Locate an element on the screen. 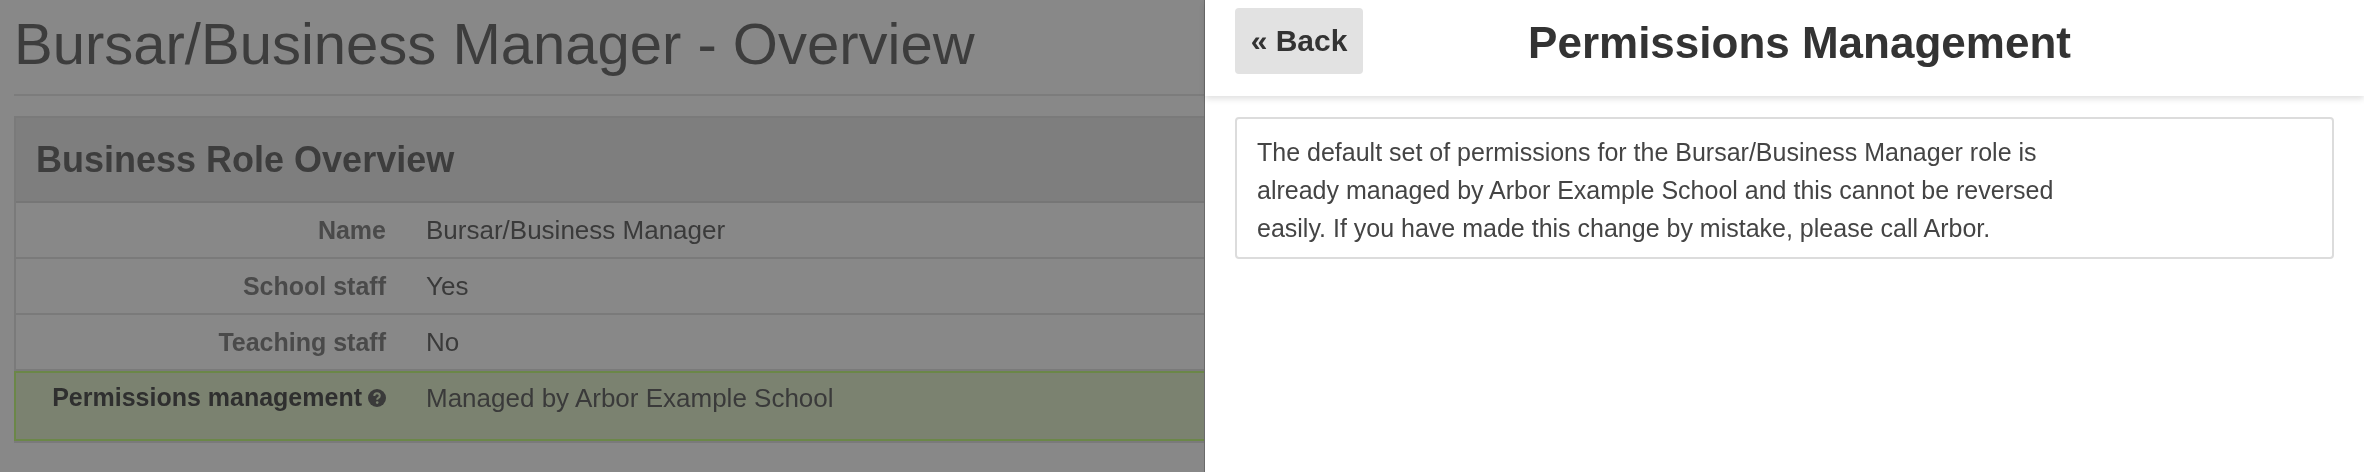 The image size is (2364, 472). back-button: « Back is located at coordinates (1299, 41).